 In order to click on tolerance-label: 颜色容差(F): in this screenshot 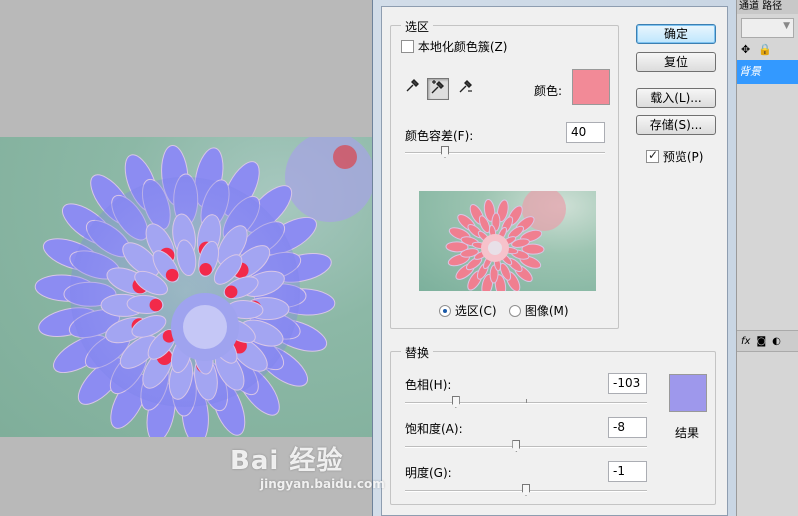, I will do `click(439, 136)`.